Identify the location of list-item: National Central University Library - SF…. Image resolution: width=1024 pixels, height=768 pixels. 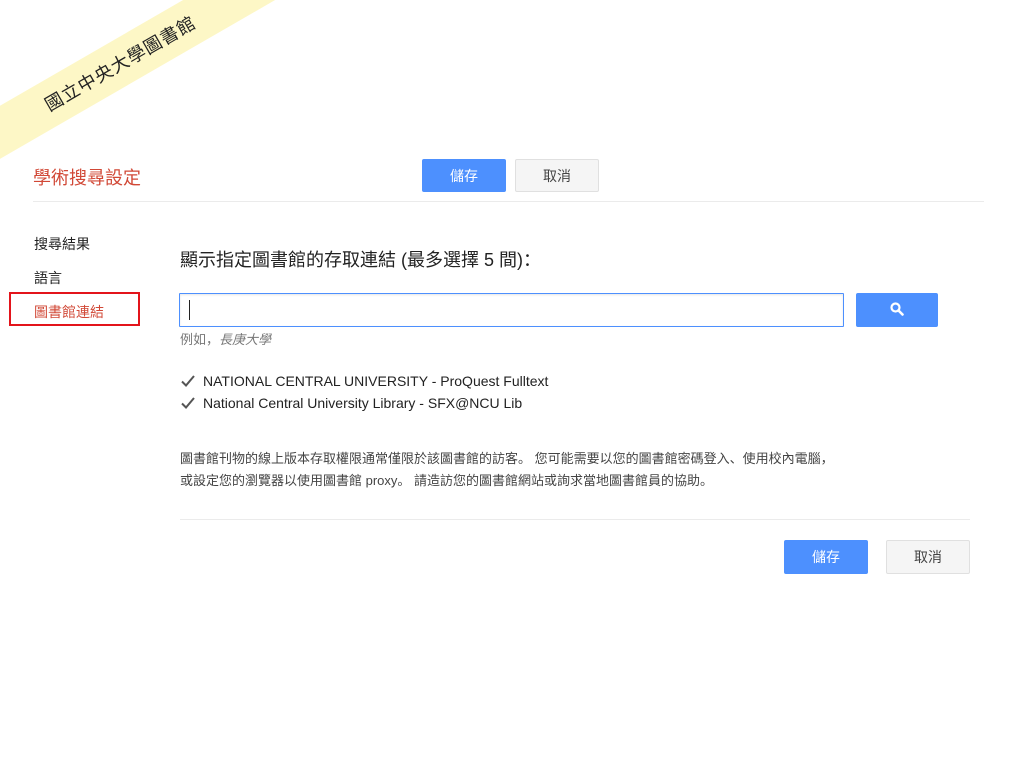
(364, 403).